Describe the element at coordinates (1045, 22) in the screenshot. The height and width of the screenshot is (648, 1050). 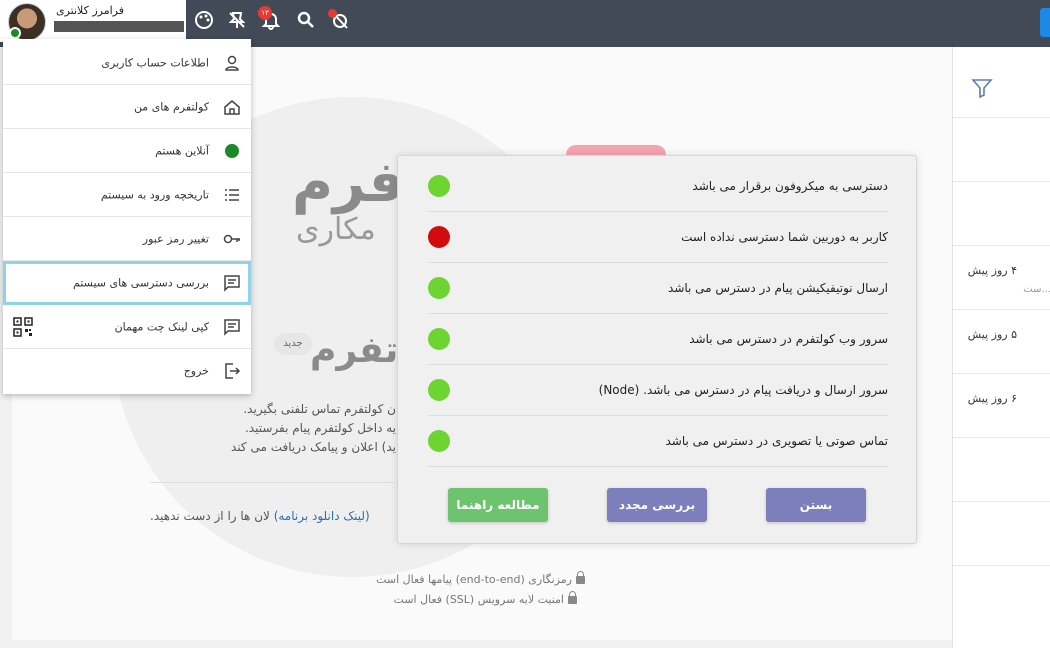
I see `blue-action-button` at that location.